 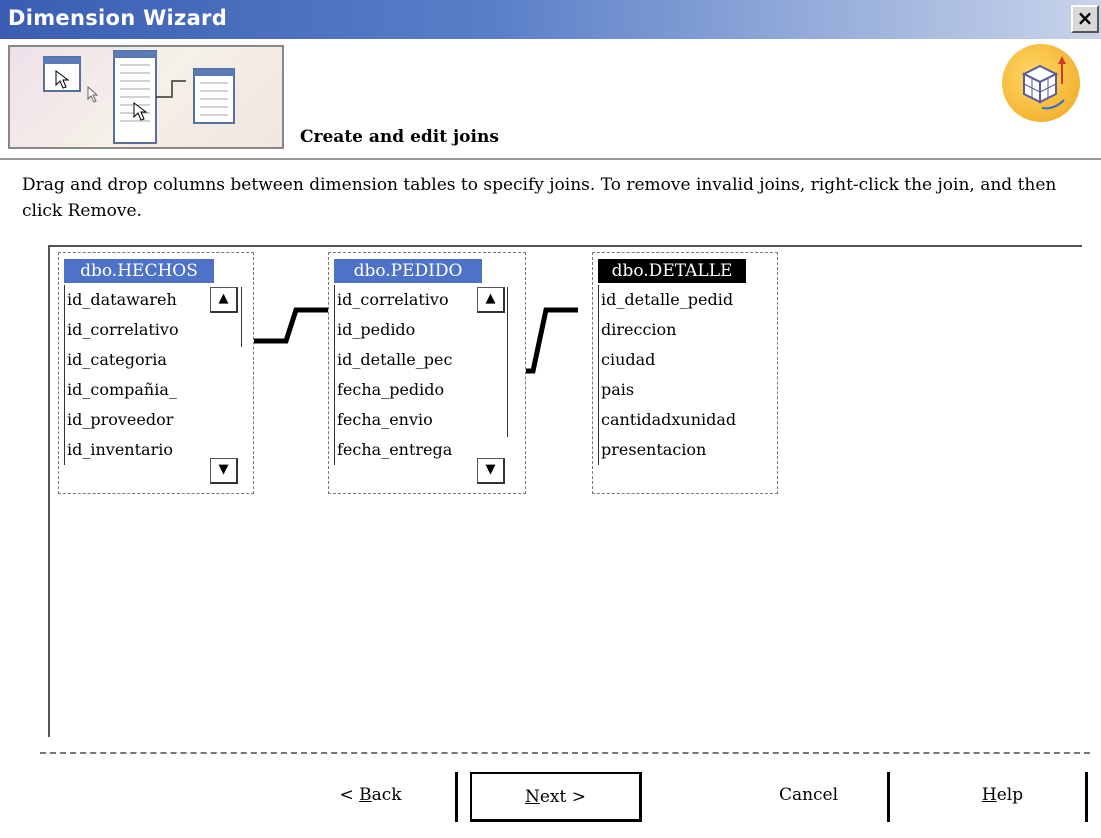 I want to click on back-button-label: ack, so click(x=386, y=795).